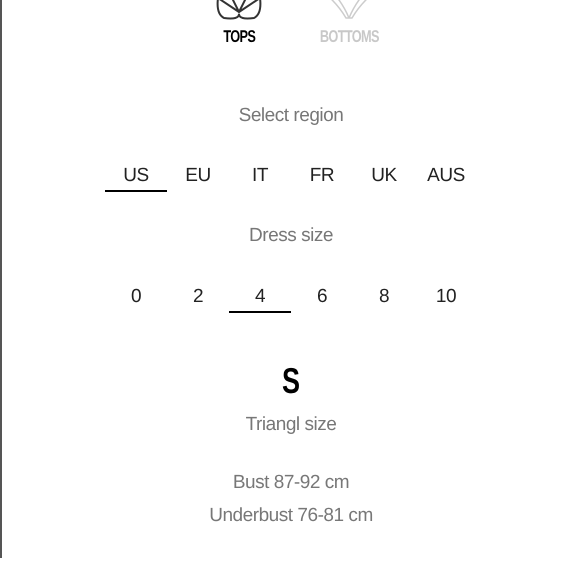 The width and height of the screenshot is (580, 580). What do you see at coordinates (291, 483) in the screenshot?
I see `measurement-text: Bust 87-92 cm` at bounding box center [291, 483].